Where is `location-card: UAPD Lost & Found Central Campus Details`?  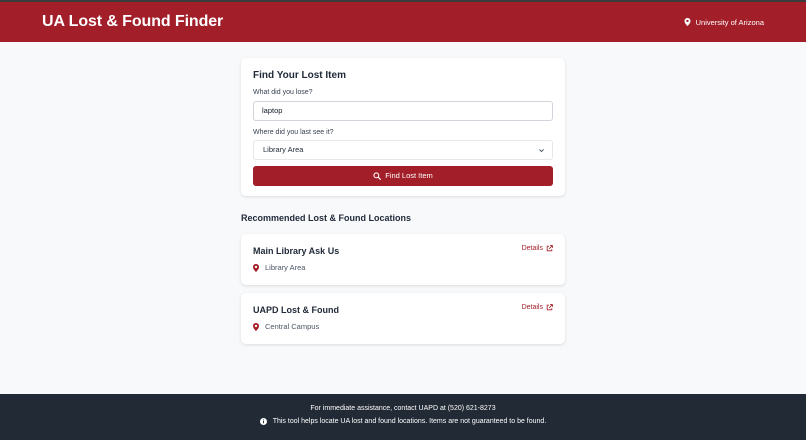
location-card: UAPD Lost & Found Central Campus Details is located at coordinates (403, 318).